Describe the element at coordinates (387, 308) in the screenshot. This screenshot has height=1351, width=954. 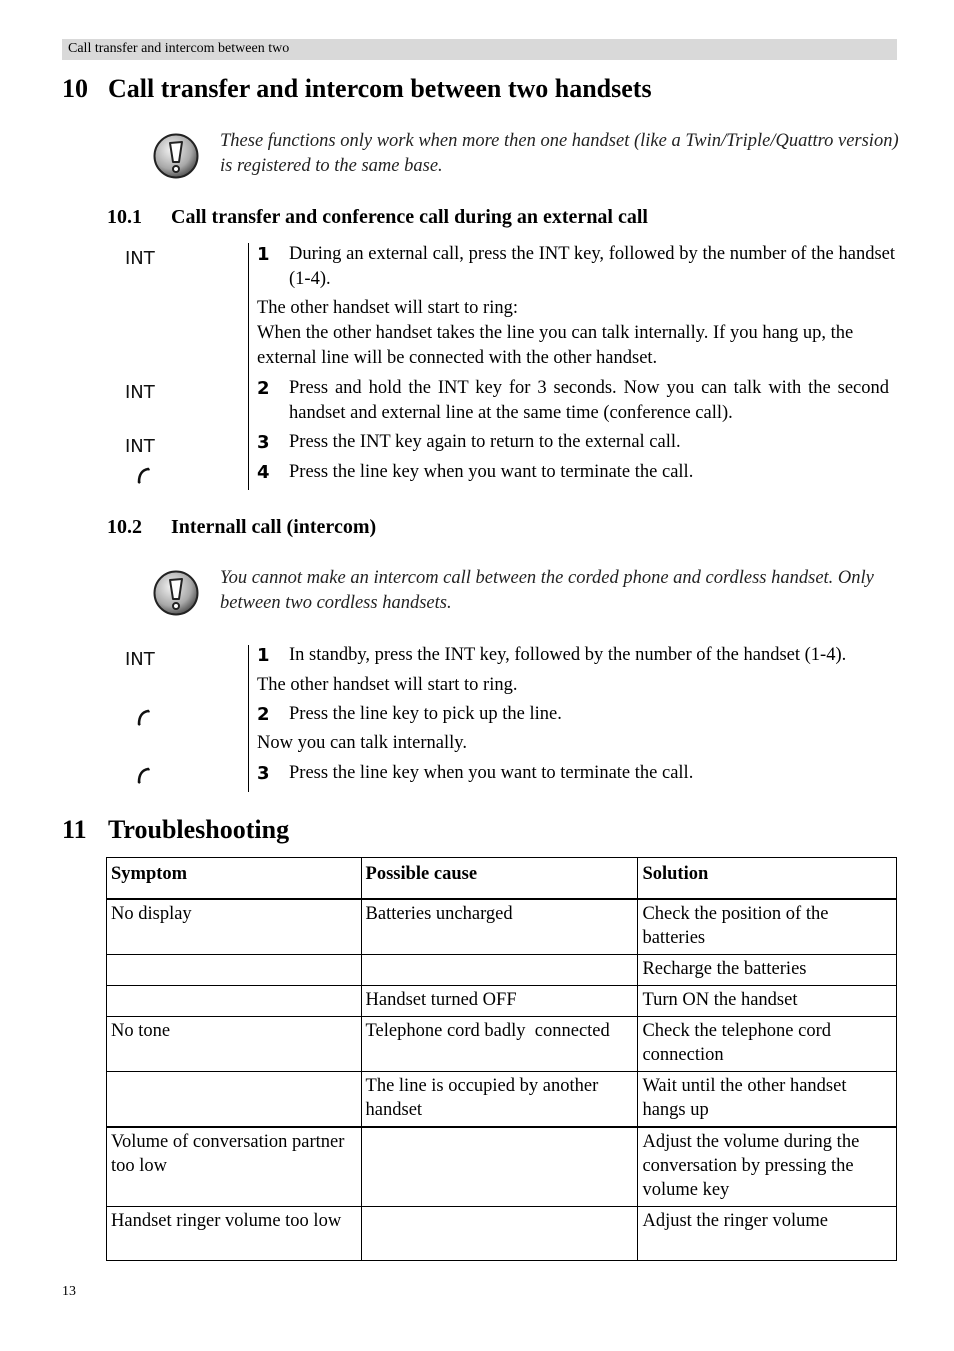
I see `paragraph: The other handset will start to ring:` at that location.